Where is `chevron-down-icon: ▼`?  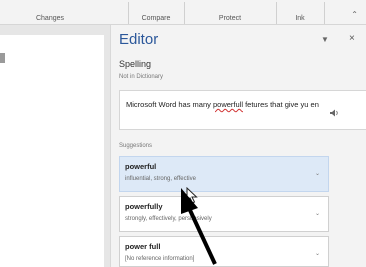
chevron-down-icon: ▼ is located at coordinates (325, 39).